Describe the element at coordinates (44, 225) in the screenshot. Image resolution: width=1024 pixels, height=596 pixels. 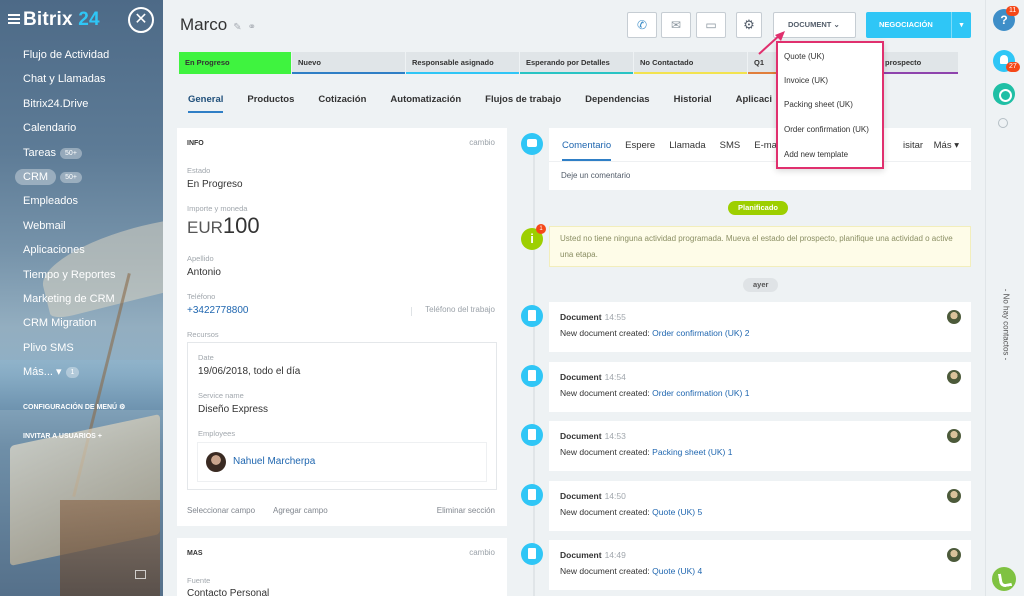
I see `sidebar-item-label: Webmail` at that location.